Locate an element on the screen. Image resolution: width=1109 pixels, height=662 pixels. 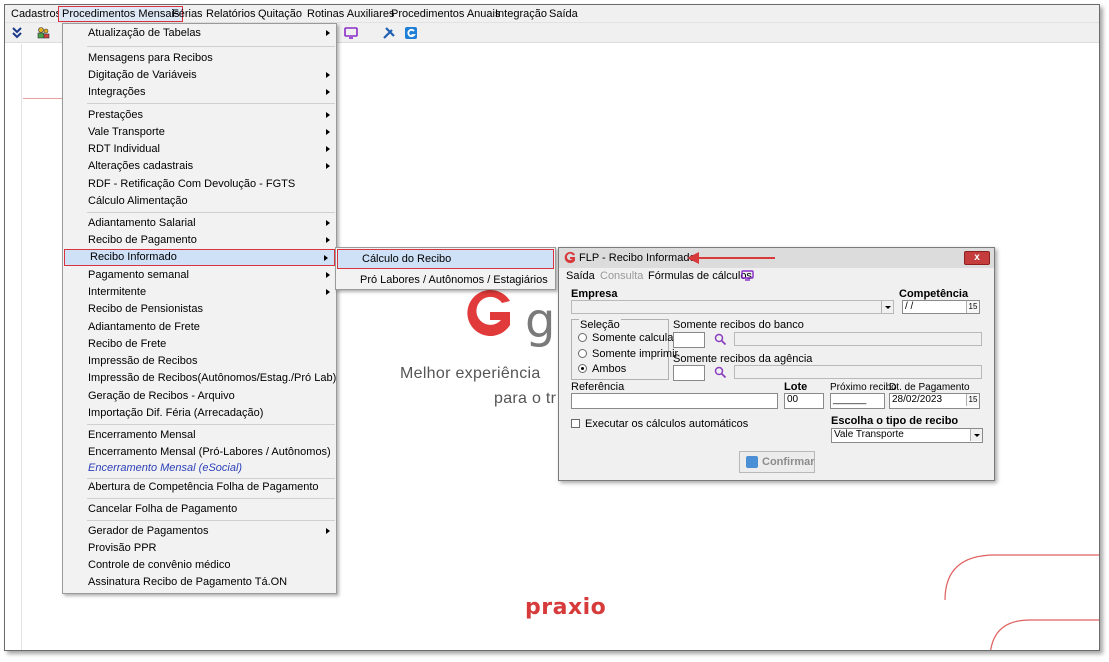
radio-somente-calcular is located at coordinates (582, 337).